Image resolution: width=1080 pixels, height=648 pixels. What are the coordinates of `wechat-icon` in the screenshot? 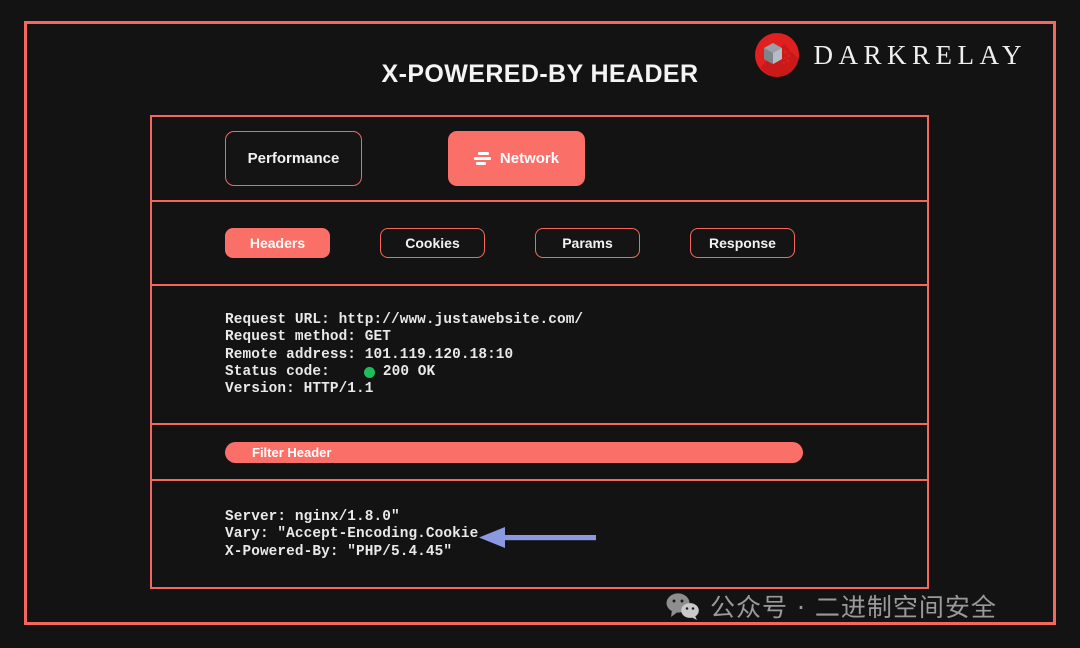 It's located at (682, 606).